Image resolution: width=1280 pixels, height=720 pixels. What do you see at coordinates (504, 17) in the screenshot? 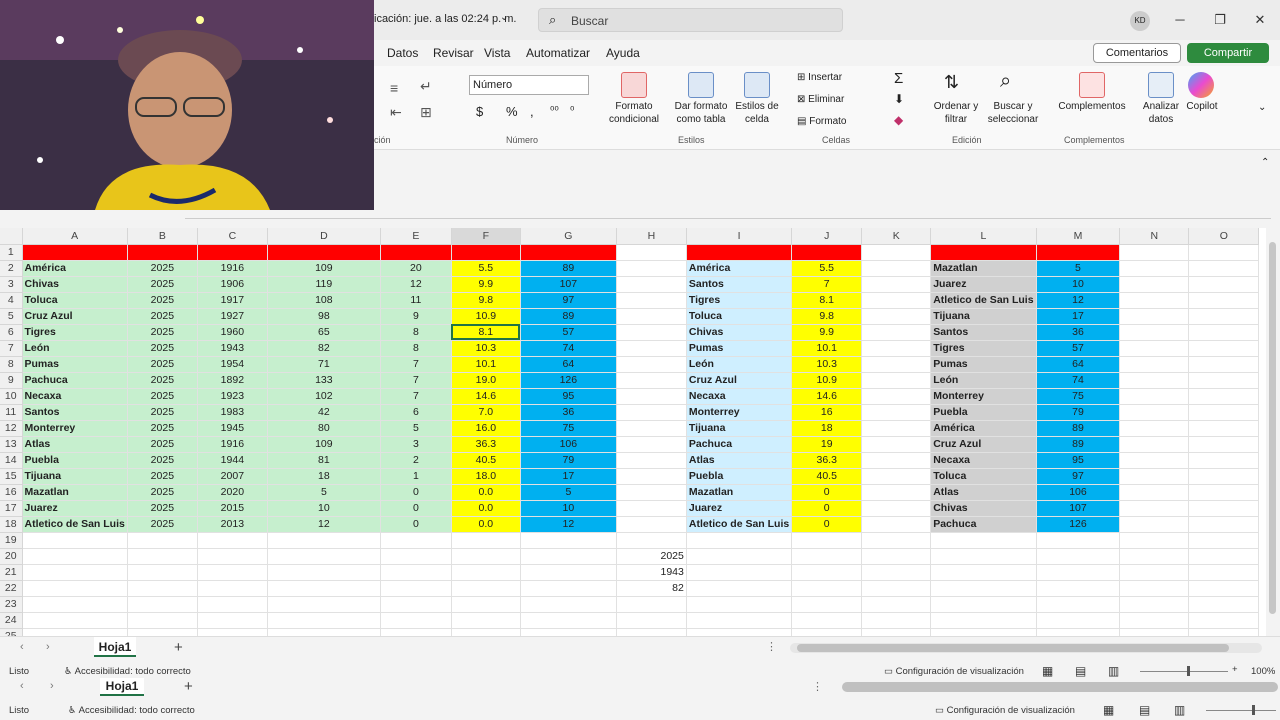
I see `chevron-down-icon: ⌄` at bounding box center [504, 17].